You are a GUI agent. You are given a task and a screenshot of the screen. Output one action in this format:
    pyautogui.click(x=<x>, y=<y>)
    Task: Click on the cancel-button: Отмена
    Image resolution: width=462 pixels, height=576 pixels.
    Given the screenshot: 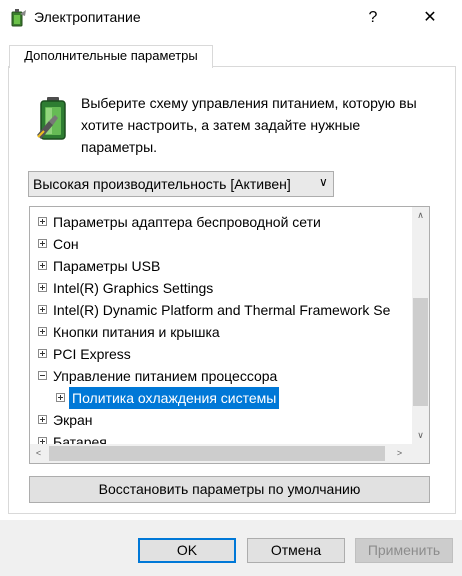 What is the action you would take?
    pyautogui.click(x=296, y=550)
    